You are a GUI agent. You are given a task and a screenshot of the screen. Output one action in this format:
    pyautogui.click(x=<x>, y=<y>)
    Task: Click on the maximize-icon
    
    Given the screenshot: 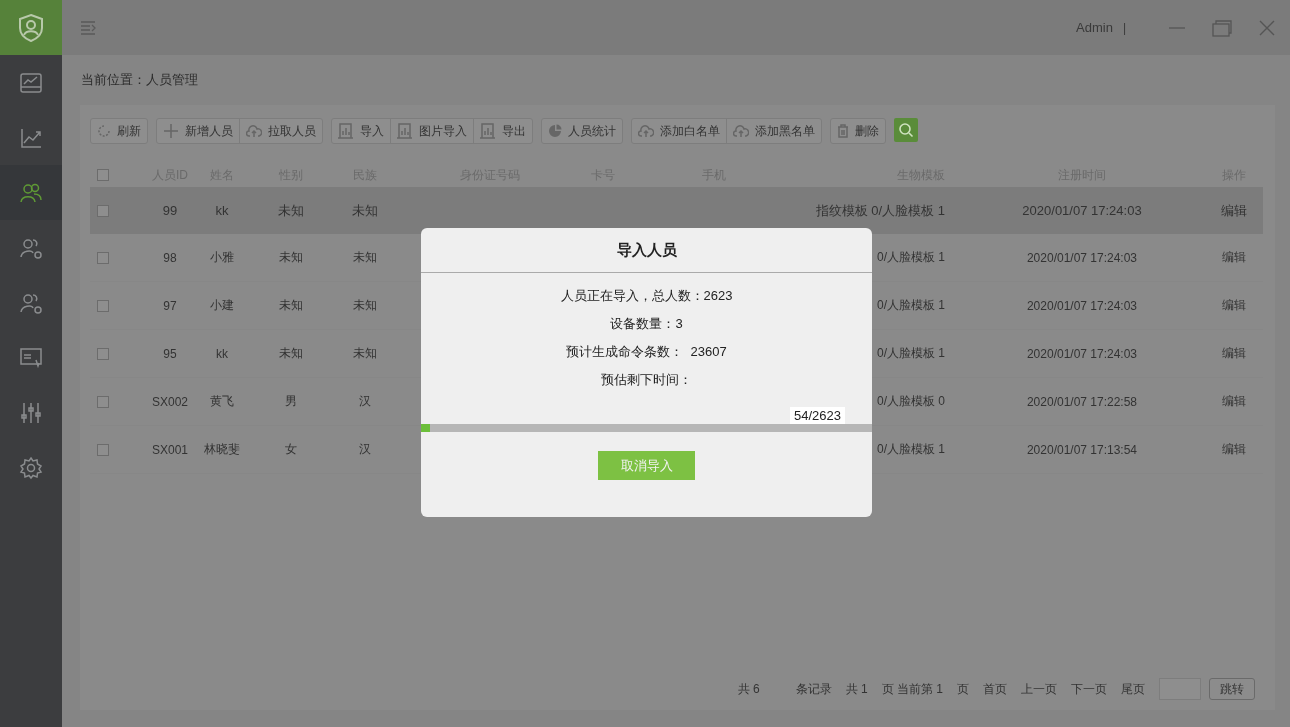 What is the action you would take?
    pyautogui.click(x=1222, y=27)
    